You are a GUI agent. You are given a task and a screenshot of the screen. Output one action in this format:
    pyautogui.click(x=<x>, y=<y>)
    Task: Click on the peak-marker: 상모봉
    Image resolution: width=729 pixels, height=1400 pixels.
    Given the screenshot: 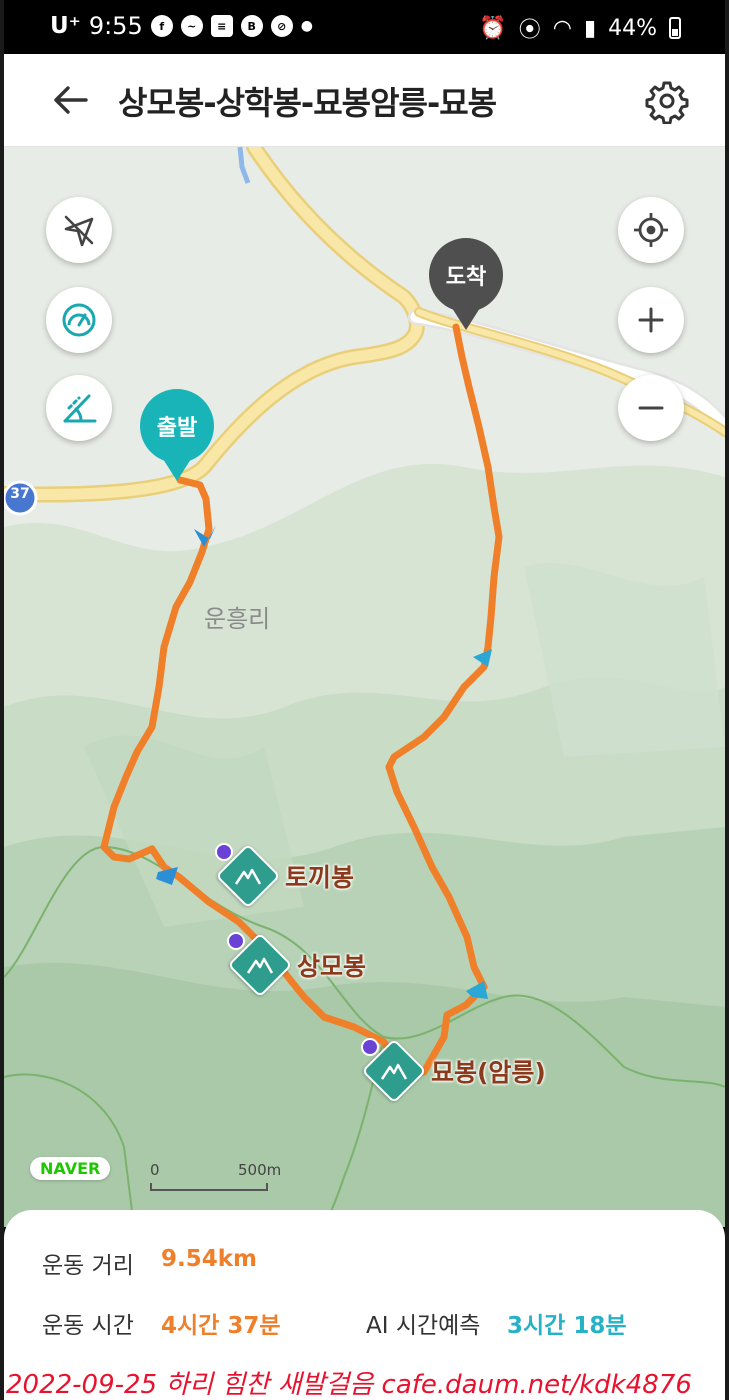 What is the action you would take?
    pyautogui.click(x=297, y=965)
    